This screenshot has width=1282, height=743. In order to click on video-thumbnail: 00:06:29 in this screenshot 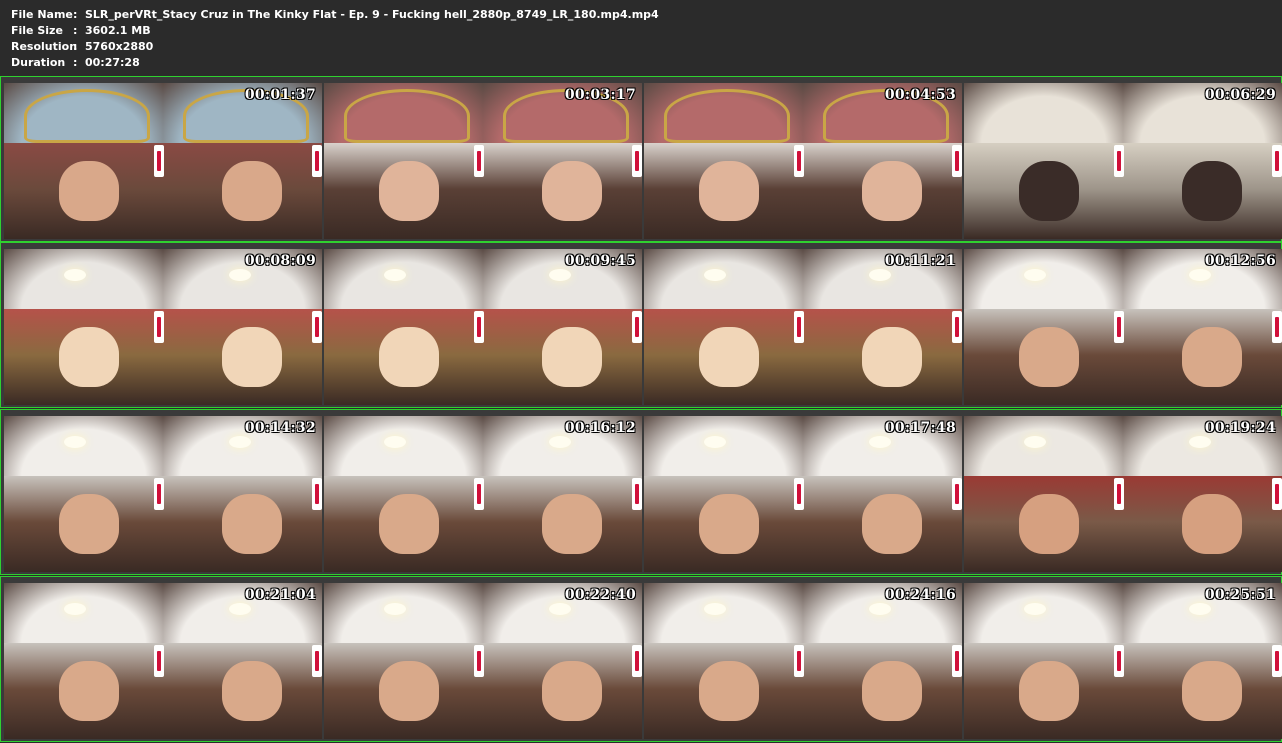, I will do `click(1123, 161)`.